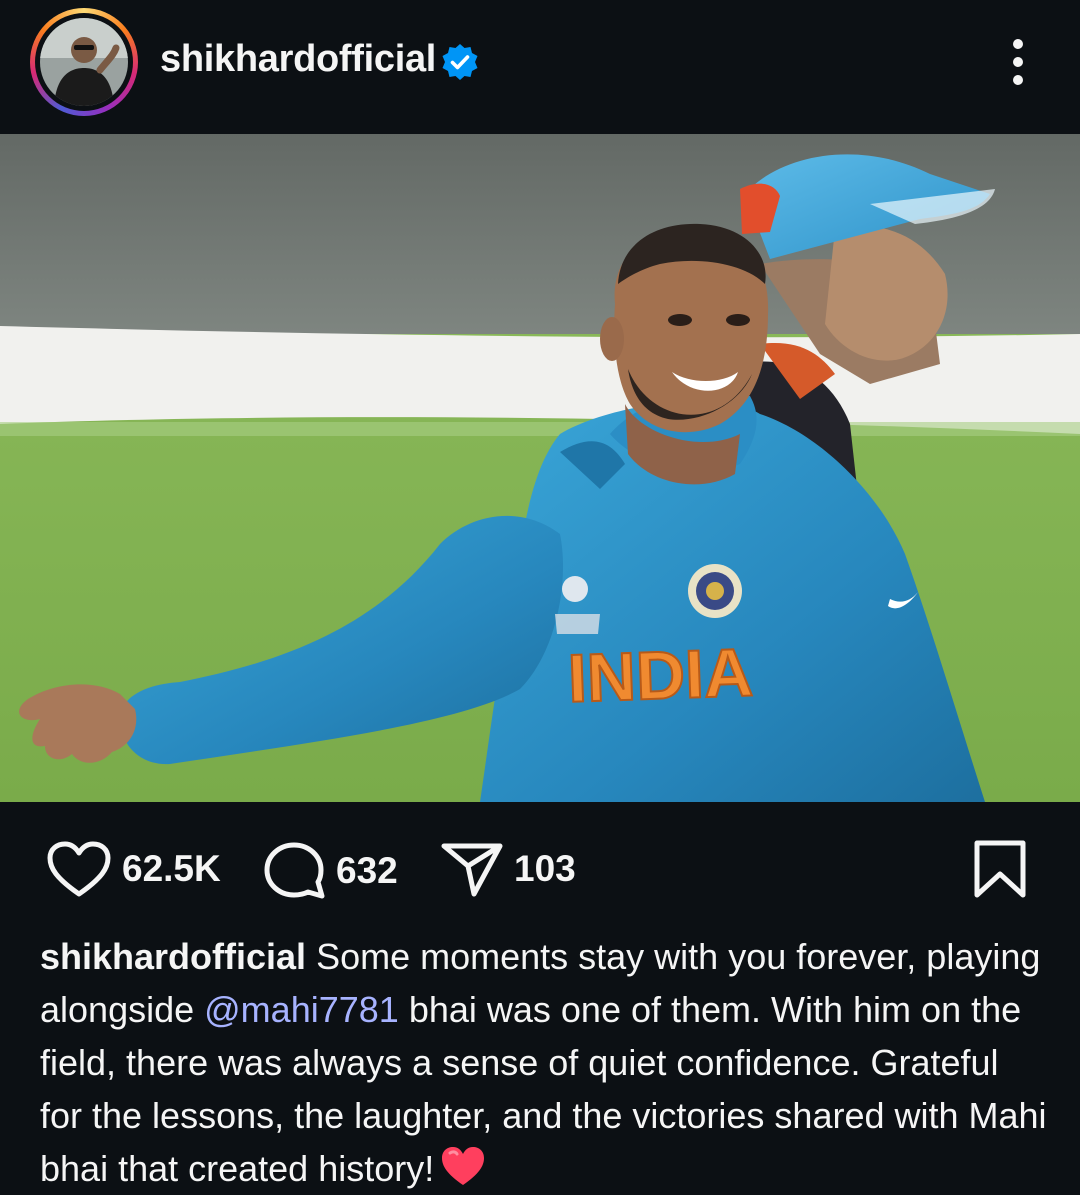 This screenshot has height=1195, width=1080. Describe the element at coordinates (173, 956) in the screenshot. I see `caption-username: shikhardofficial` at that location.